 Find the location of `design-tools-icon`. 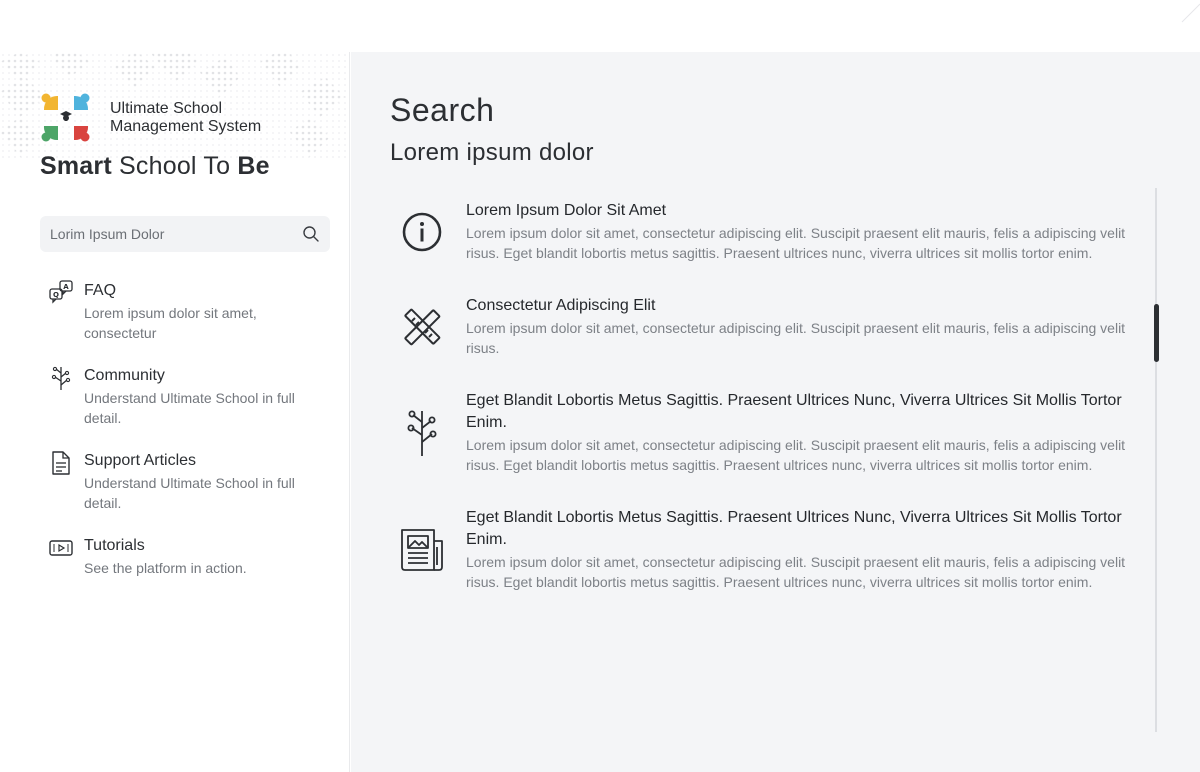

design-tools-icon is located at coordinates (422, 326).